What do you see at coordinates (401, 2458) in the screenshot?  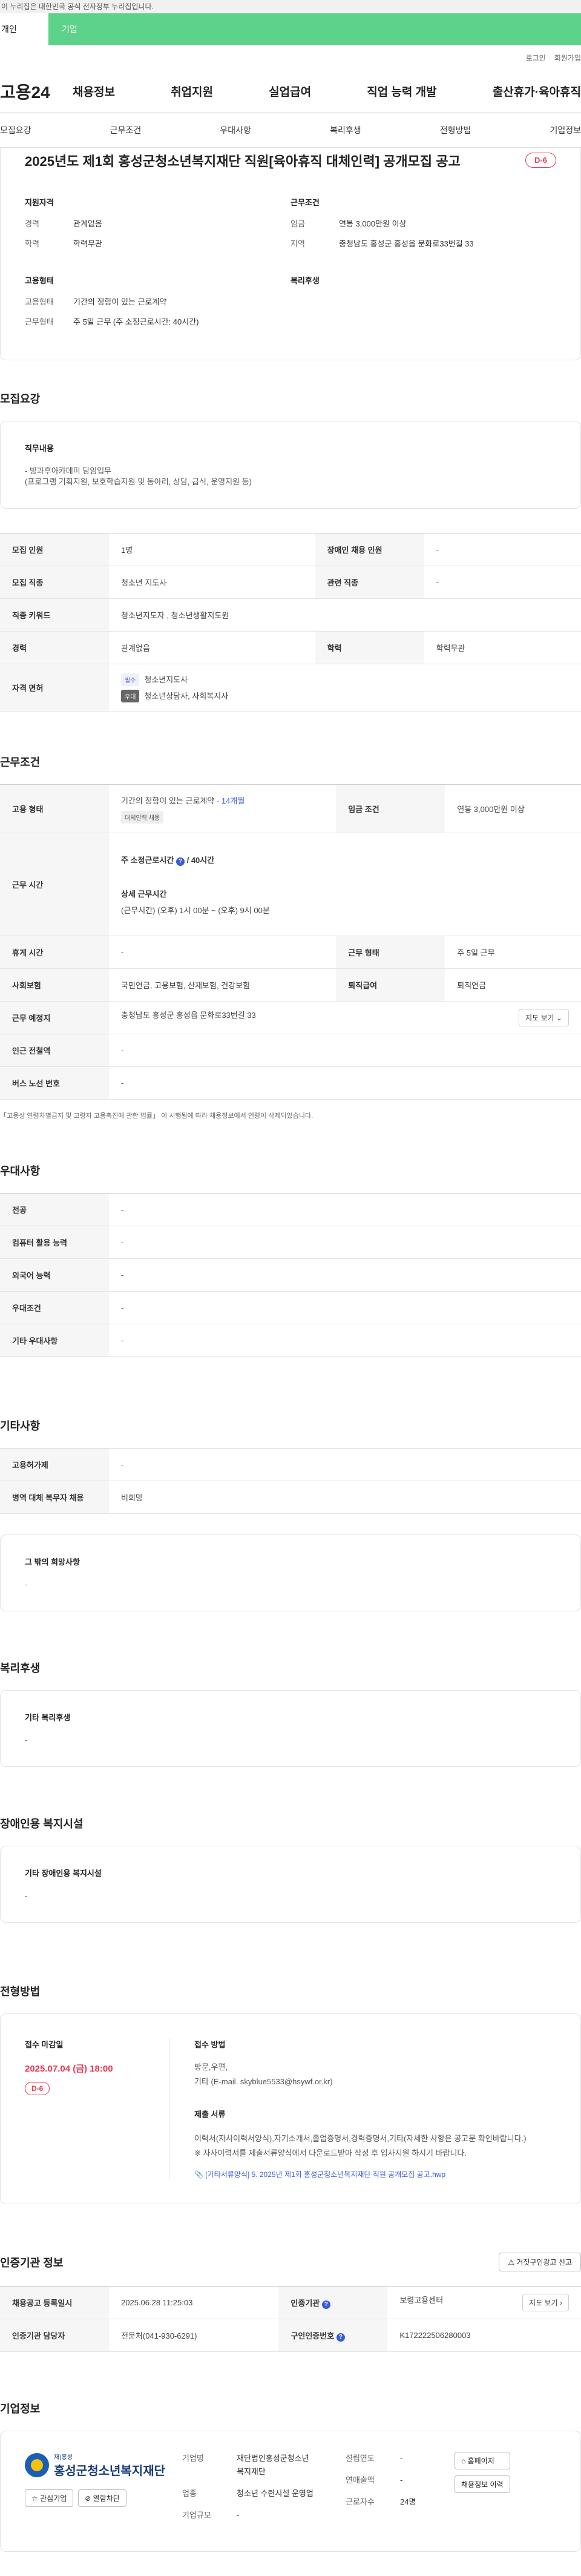 I see `co-est-value: -` at bounding box center [401, 2458].